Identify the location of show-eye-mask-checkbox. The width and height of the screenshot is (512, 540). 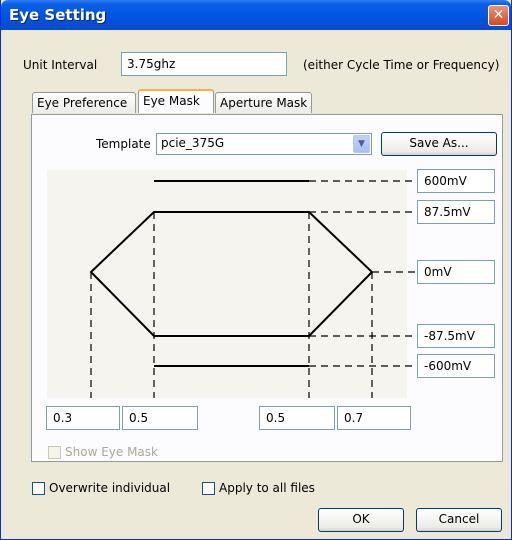
(54, 452).